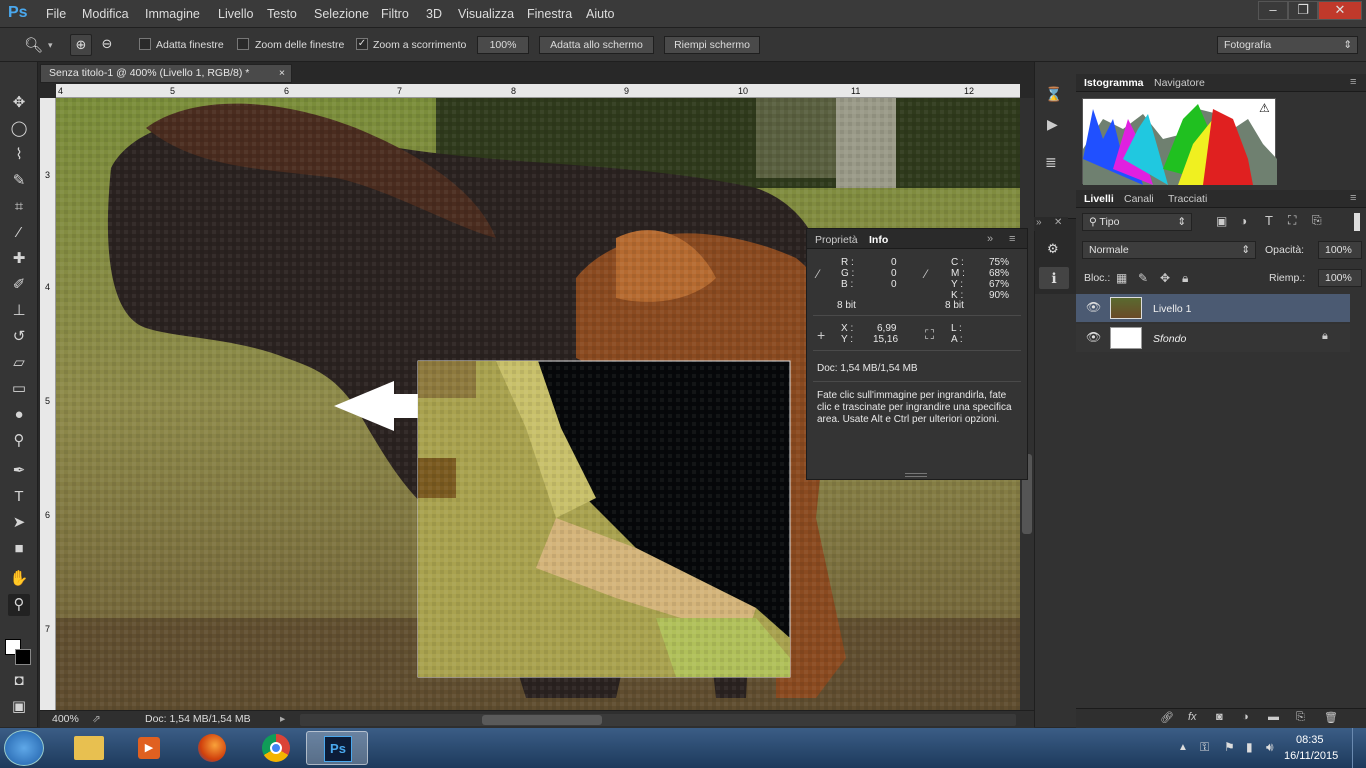  What do you see at coordinates (1121, 278) in the screenshot?
I see `lock-transparent-icon: ▦` at bounding box center [1121, 278].